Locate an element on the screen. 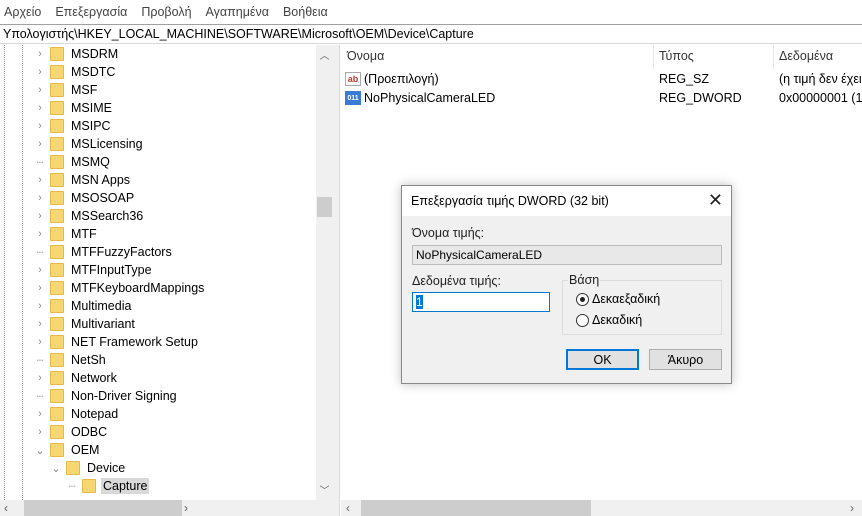 The width and height of the screenshot is (862, 516). tree-item: › ODBC is located at coordinates (71, 432).